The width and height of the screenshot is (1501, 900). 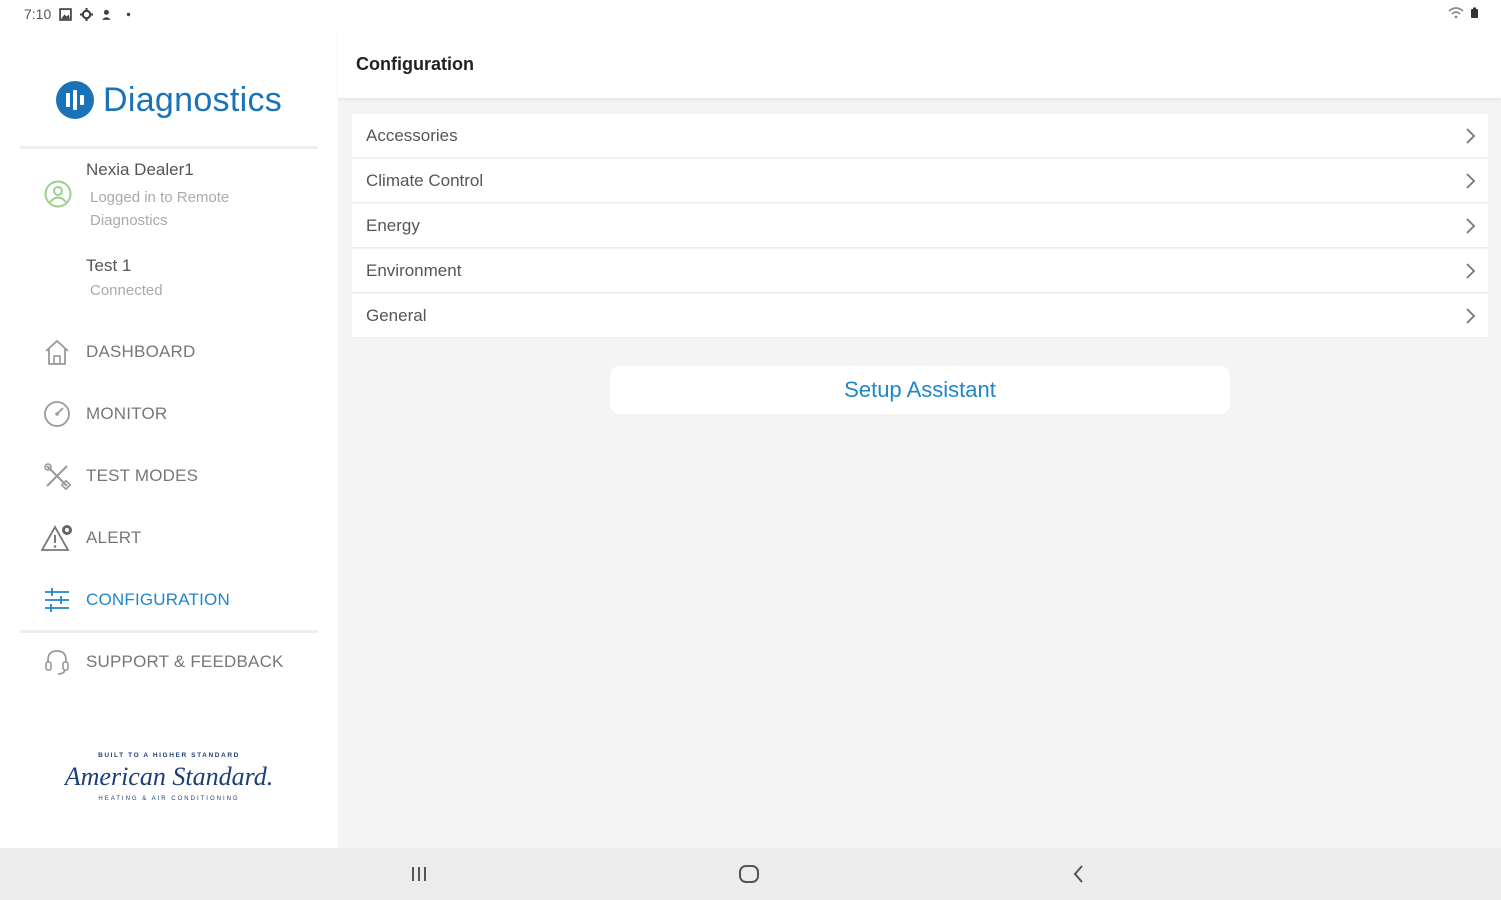 I want to click on sliders-icon, so click(x=57, y=600).